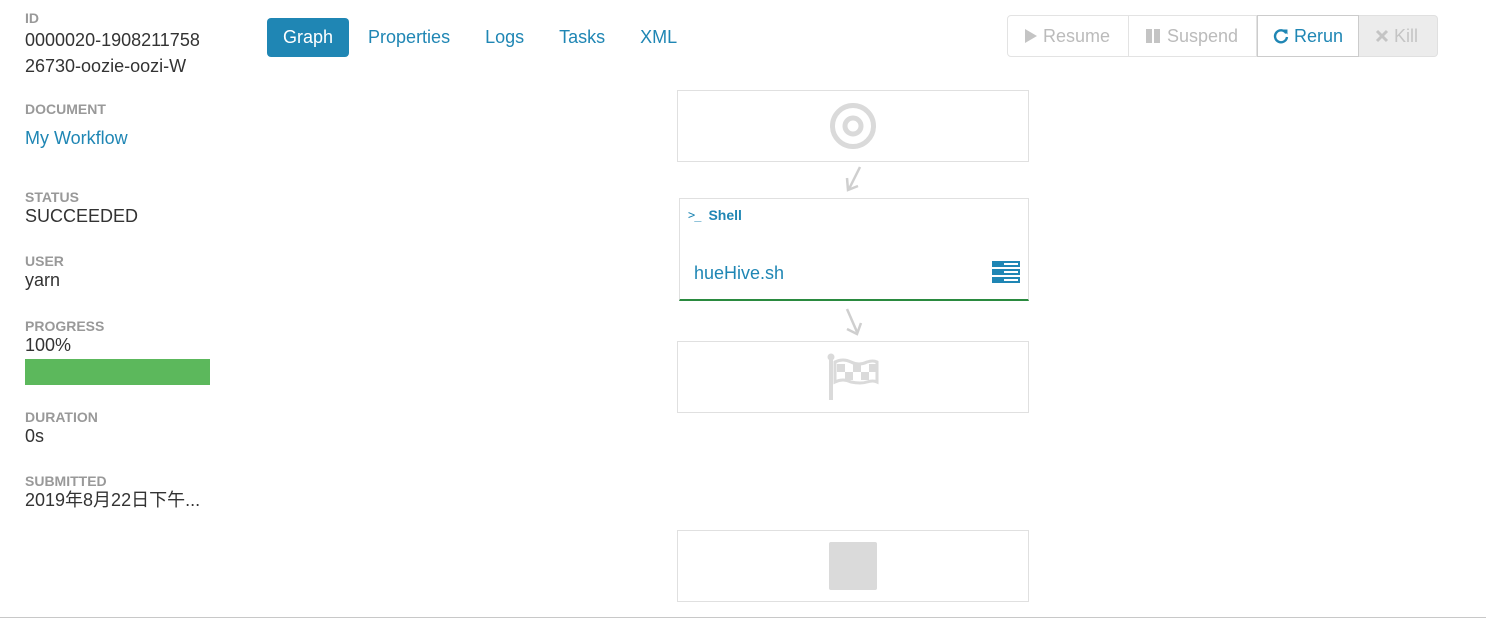  What do you see at coordinates (35, 436) in the screenshot?
I see `duration-value: 0s` at bounding box center [35, 436].